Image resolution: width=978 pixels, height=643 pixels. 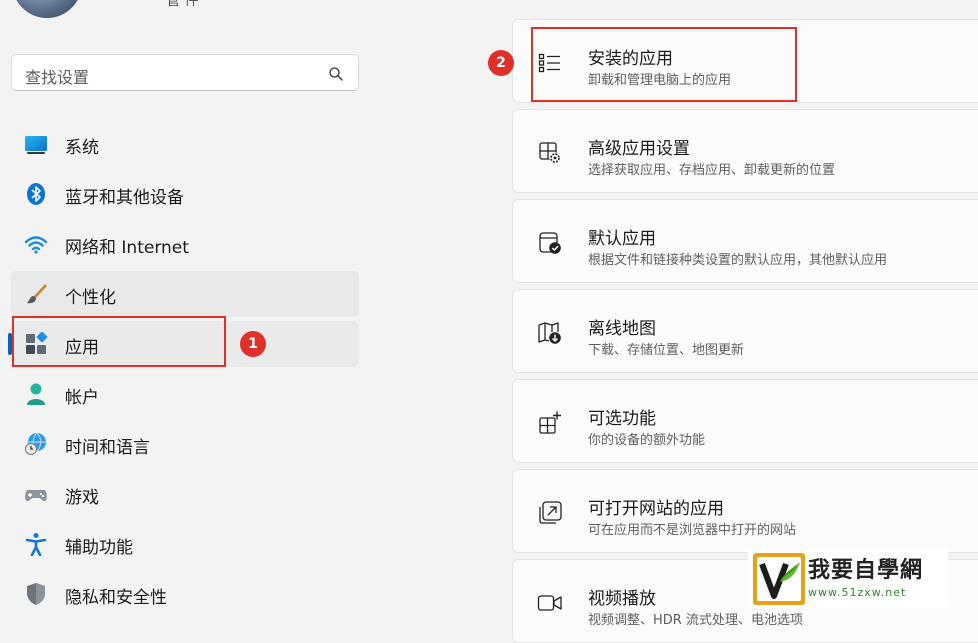 What do you see at coordinates (82, 498) in the screenshot?
I see `sidebar-item-label: 游戏` at bounding box center [82, 498].